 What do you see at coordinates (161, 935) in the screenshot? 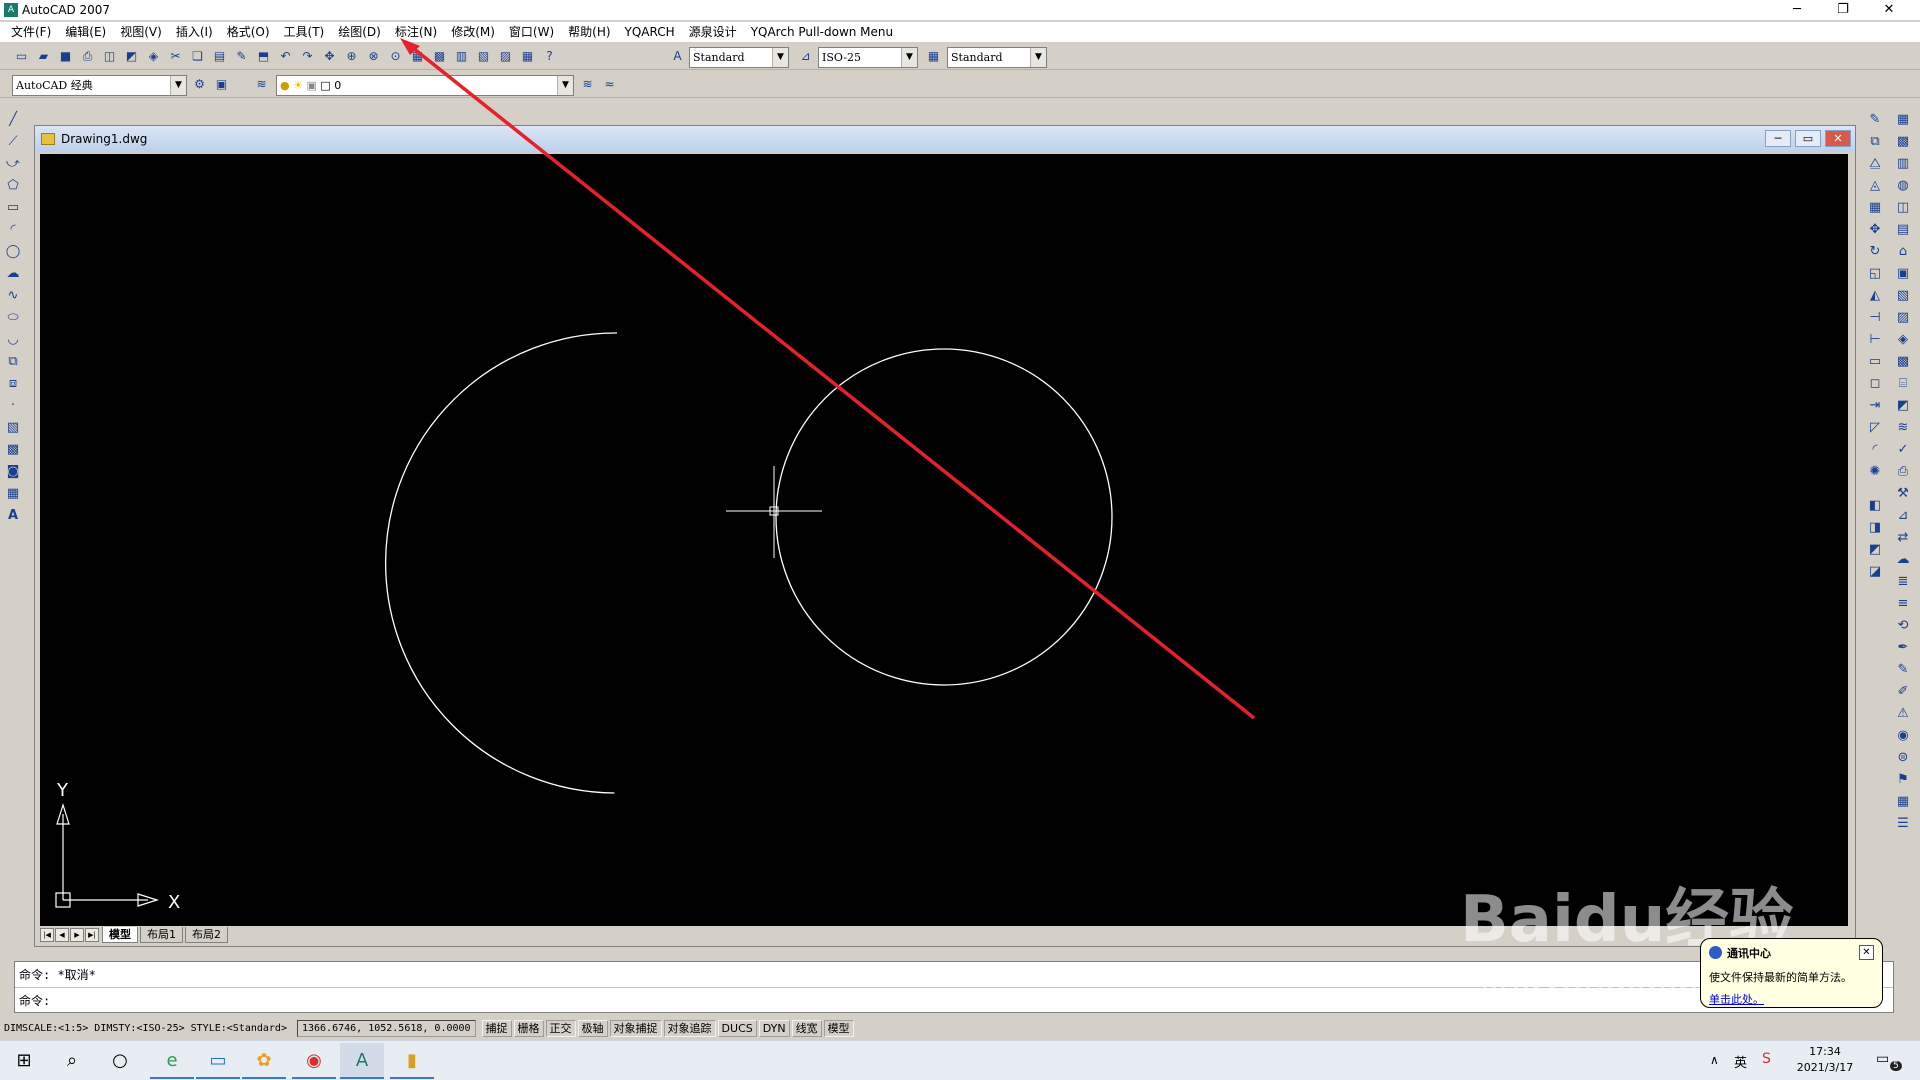
I see `tab-layout1: 布局1` at bounding box center [161, 935].